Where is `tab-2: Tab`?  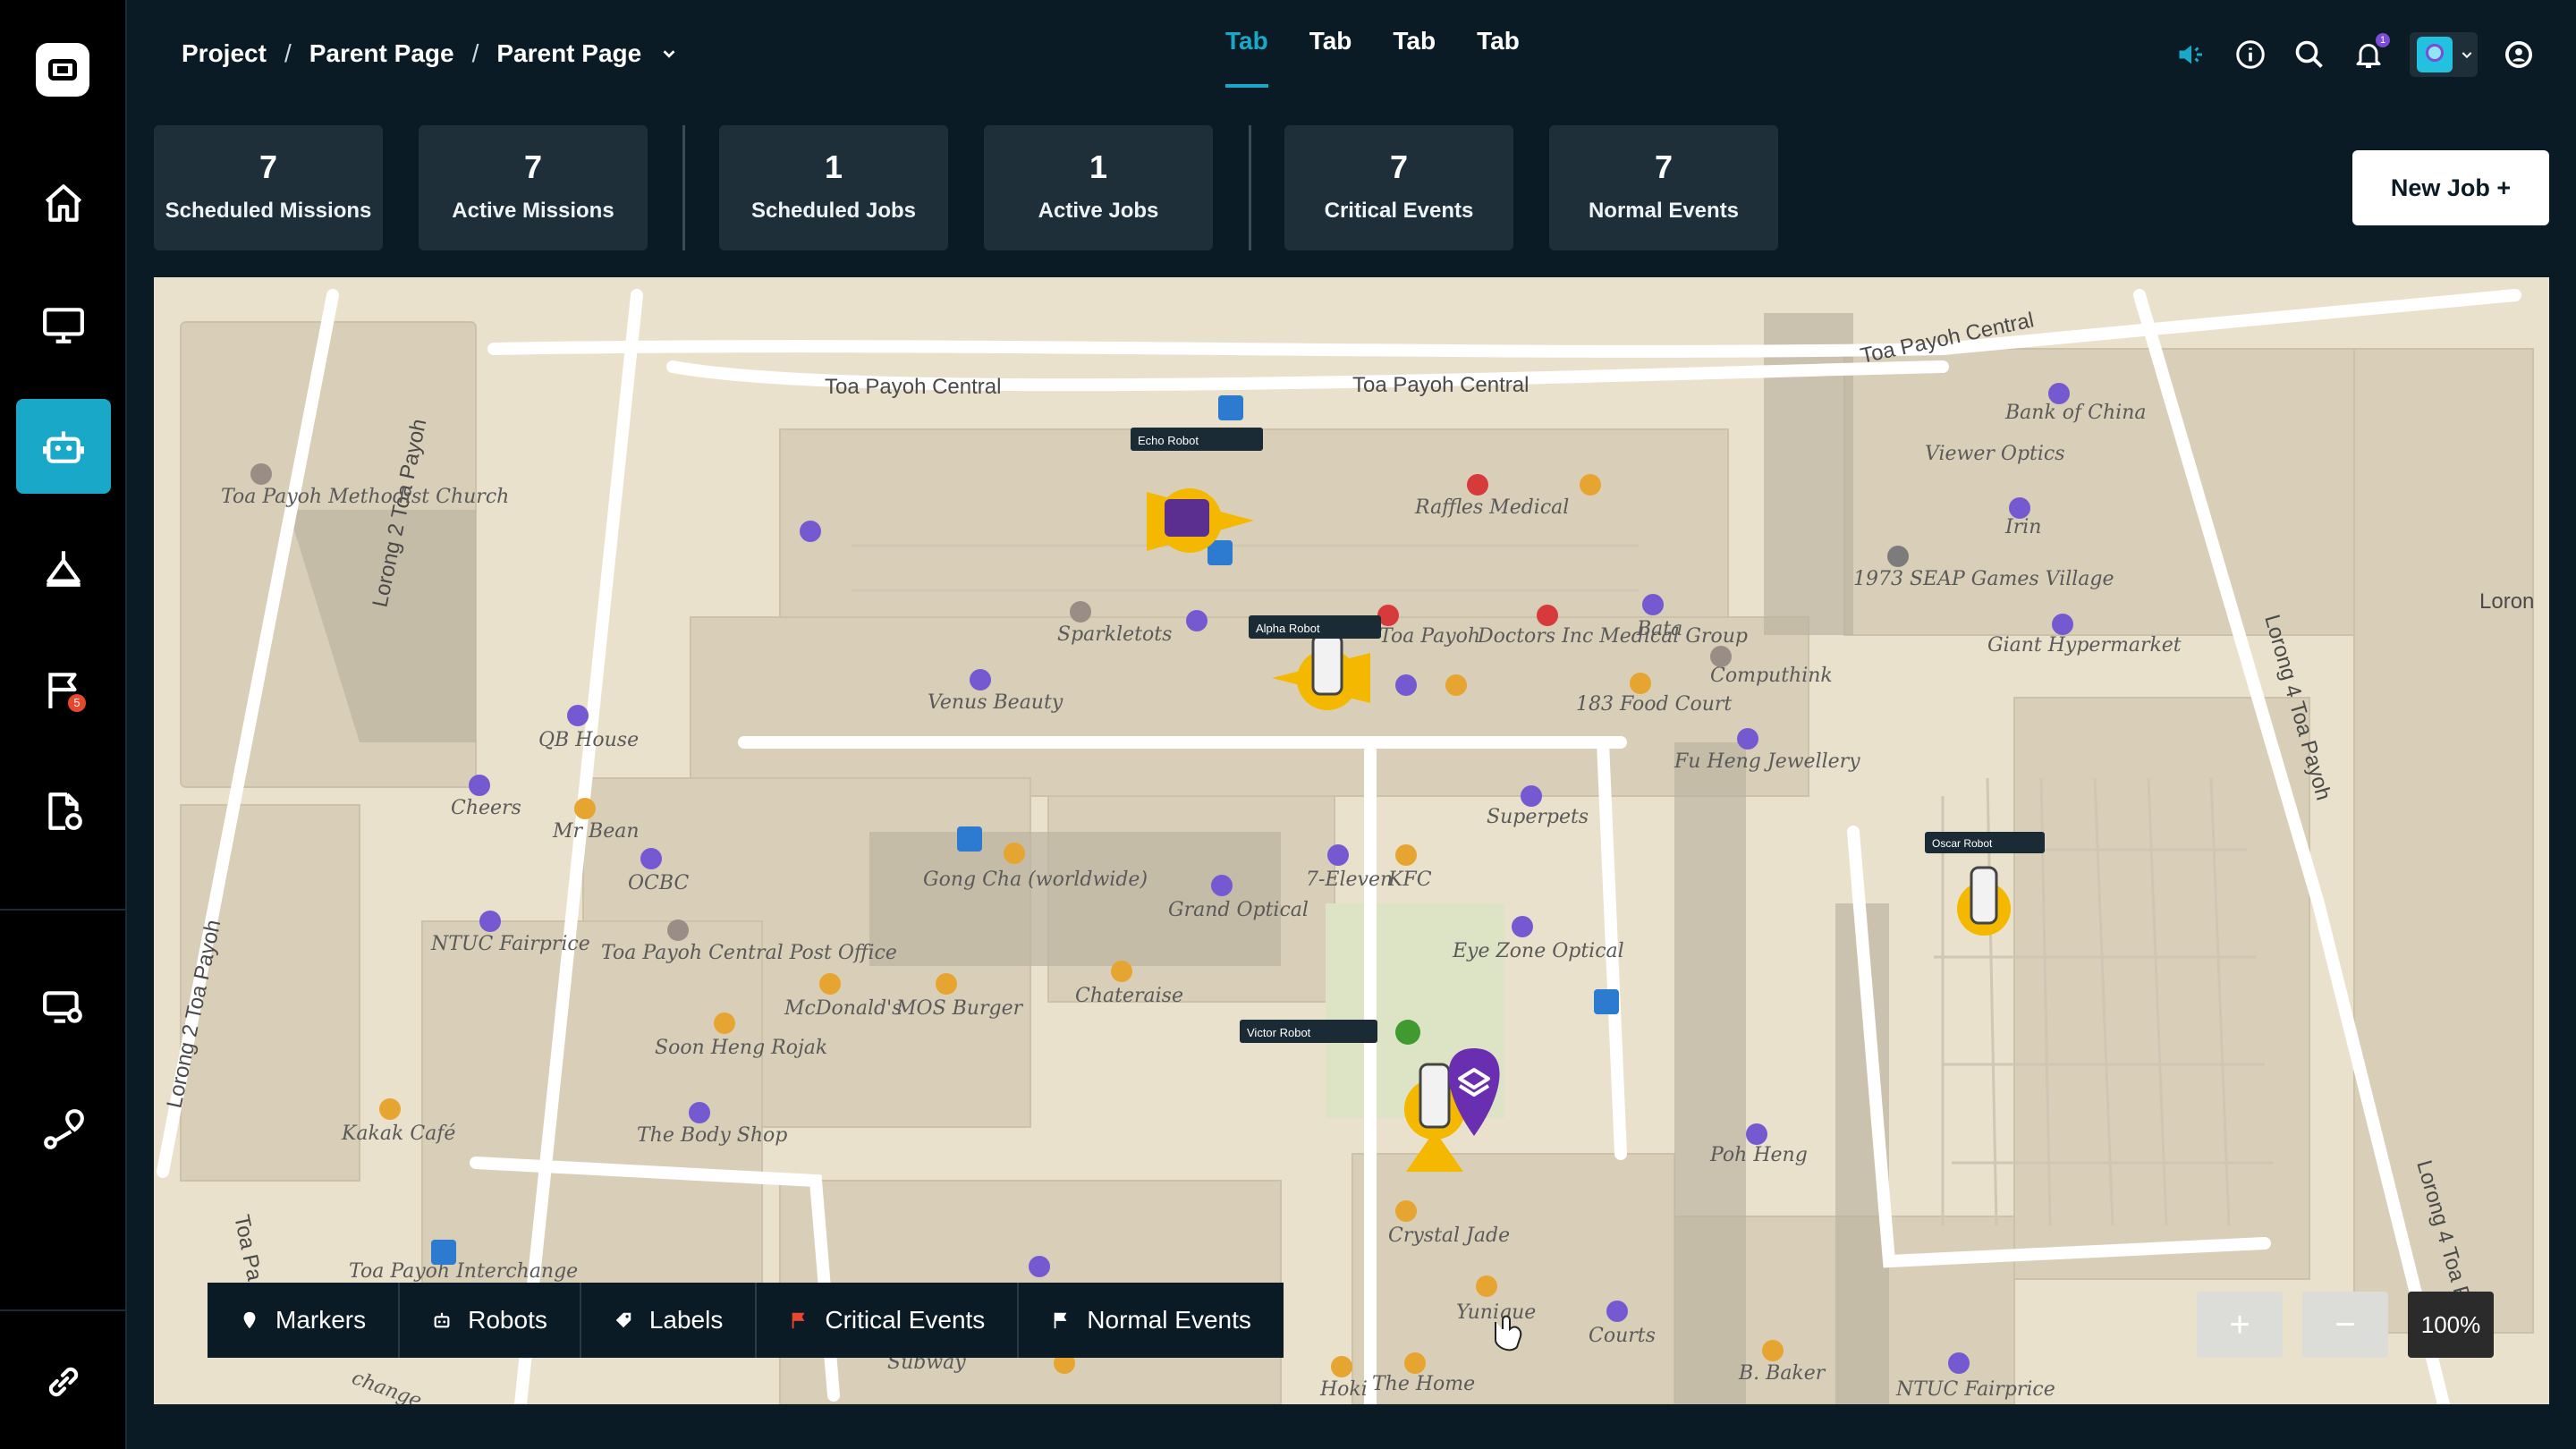 tab-2: Tab is located at coordinates (1330, 57).